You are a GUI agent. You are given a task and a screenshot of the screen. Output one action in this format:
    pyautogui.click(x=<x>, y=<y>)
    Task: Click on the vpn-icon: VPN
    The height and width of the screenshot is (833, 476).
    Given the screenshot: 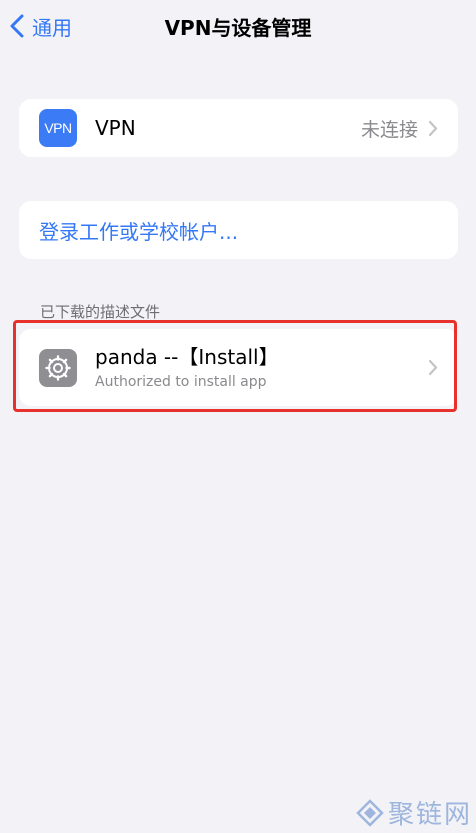 What is the action you would take?
    pyautogui.click(x=58, y=128)
    